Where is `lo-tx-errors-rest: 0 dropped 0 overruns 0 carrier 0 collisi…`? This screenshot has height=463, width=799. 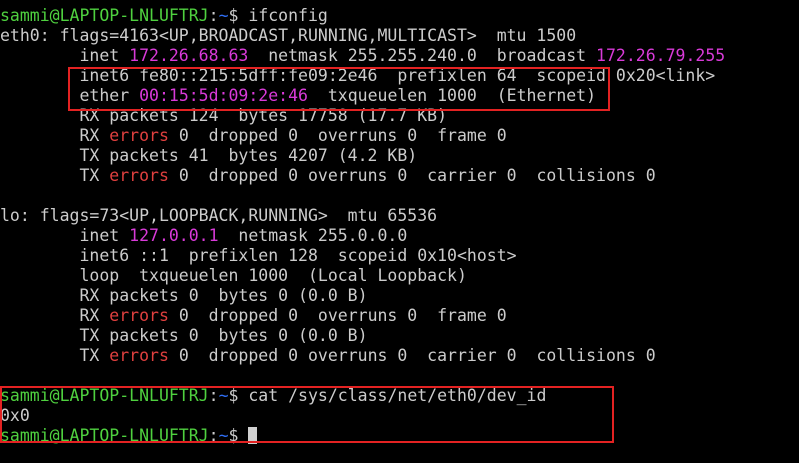 lo-tx-errors-rest: 0 dropped 0 overruns 0 carrier 0 collisi… is located at coordinates (412, 355).